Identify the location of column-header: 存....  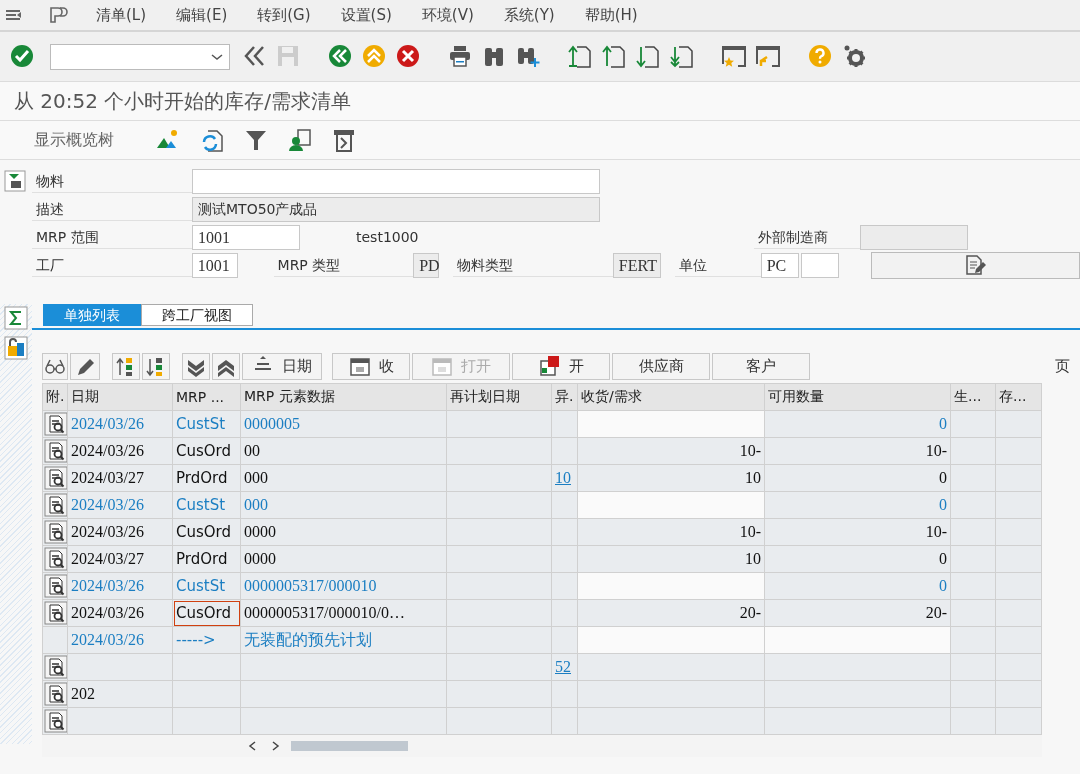
(1018, 397).